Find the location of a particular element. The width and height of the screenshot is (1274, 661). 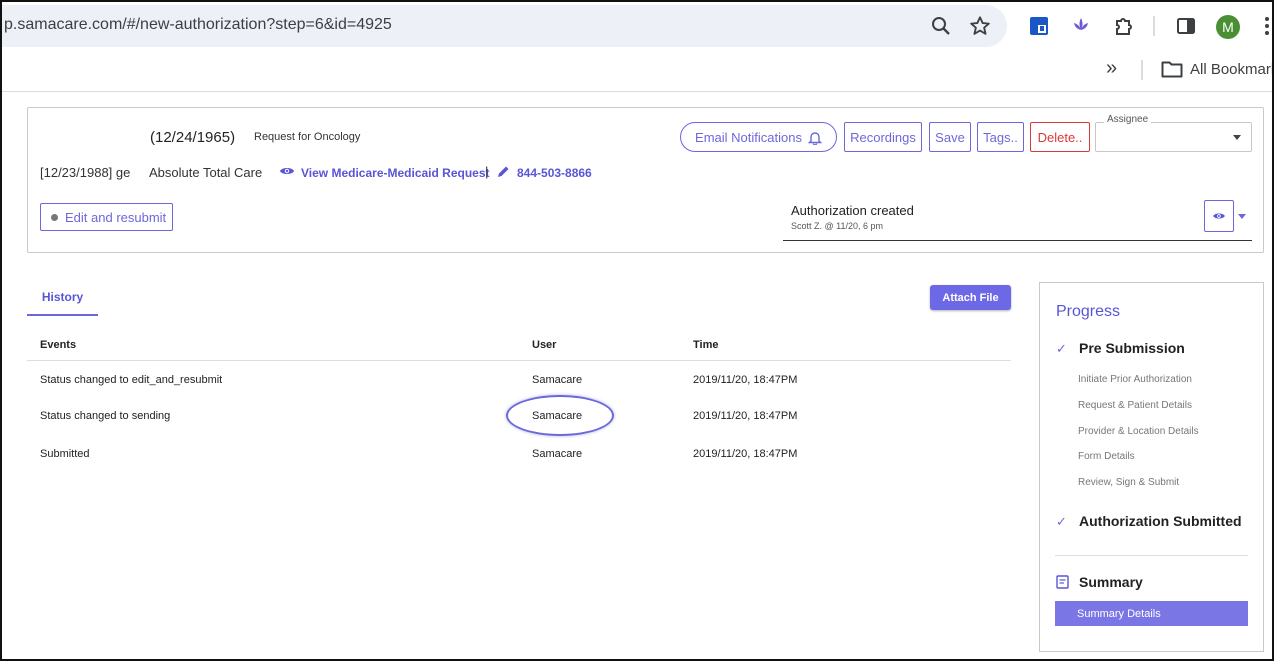

status-dropdown-chevron-icon is located at coordinates (1242, 216).